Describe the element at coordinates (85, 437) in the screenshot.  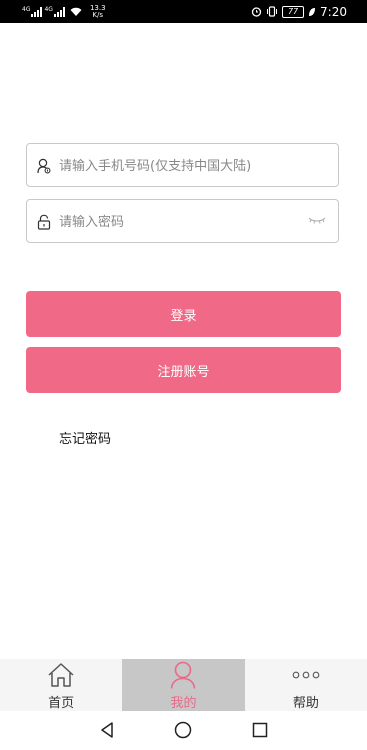
I see `forgot-password-link: 忘记密码` at that location.